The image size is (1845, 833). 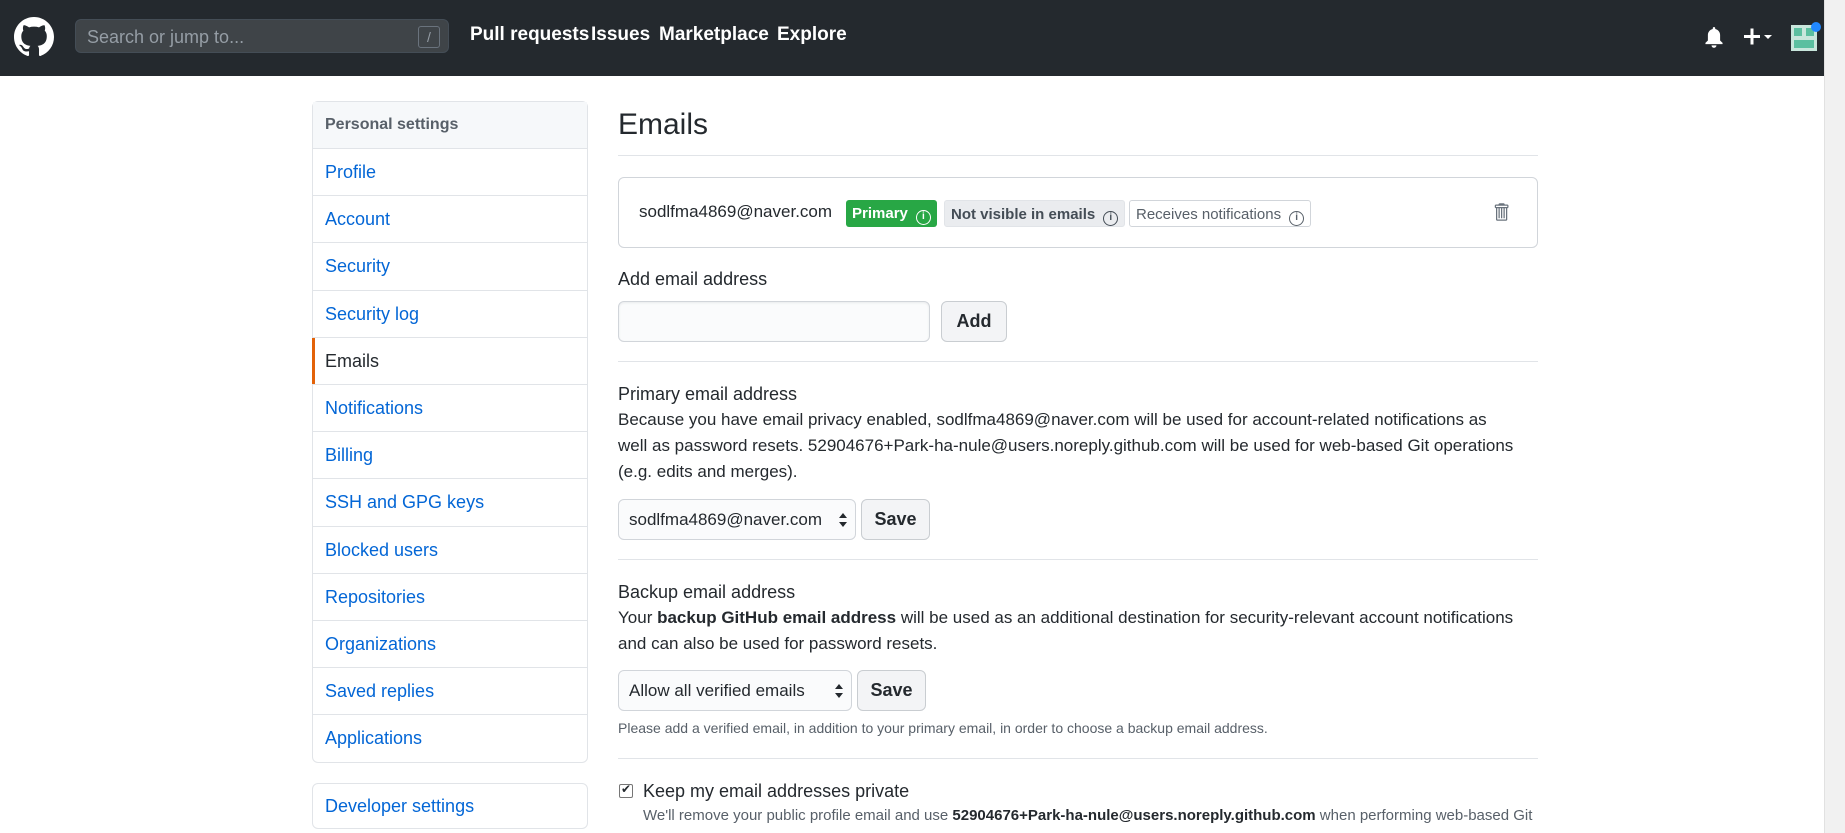 What do you see at coordinates (450, 645) in the screenshot?
I see `sidebar-item-organizations: Organizations` at bounding box center [450, 645].